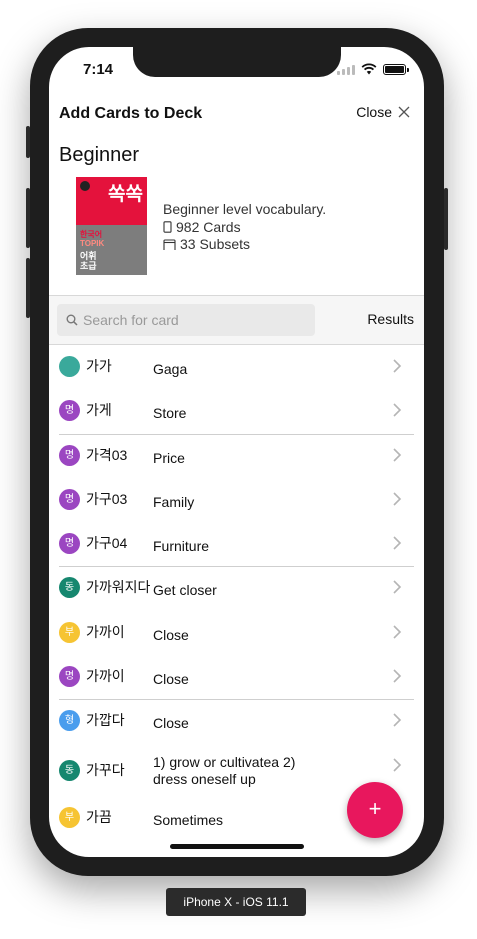 This screenshot has height=939, width=477. Describe the element at coordinates (131, 113) in the screenshot. I see `page-title: Add Cards to Deck` at that location.